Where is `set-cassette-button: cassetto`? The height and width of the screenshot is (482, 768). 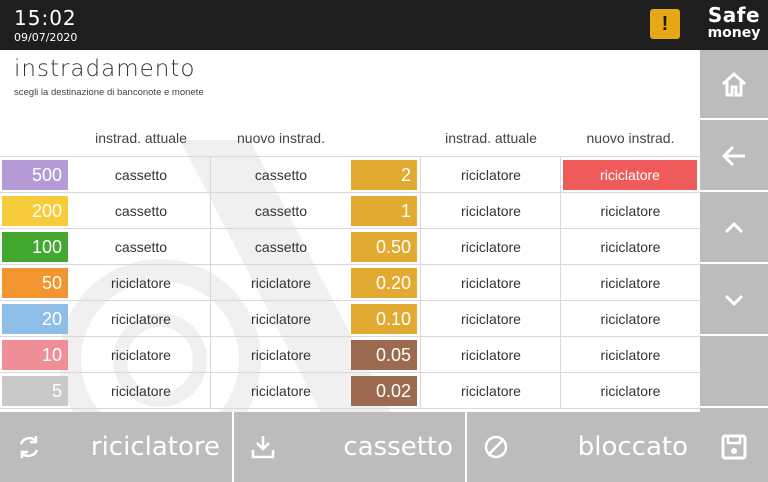
set-cassette-button: cassetto is located at coordinates (350, 447).